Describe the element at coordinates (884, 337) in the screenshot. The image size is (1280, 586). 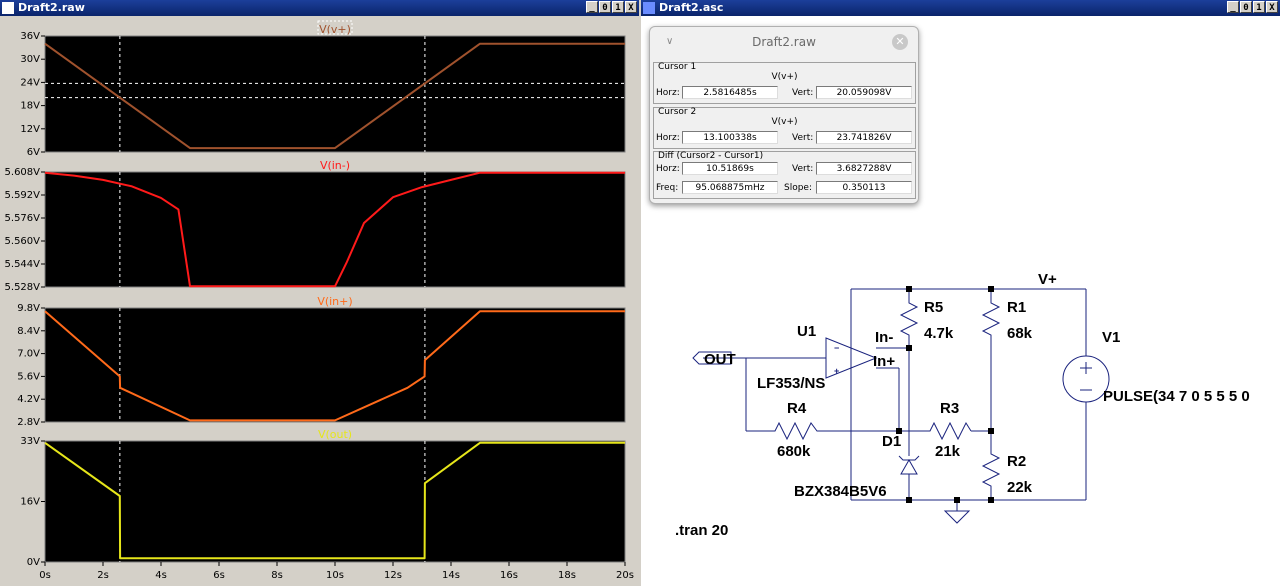
I see `in-minus-label: In-` at that location.